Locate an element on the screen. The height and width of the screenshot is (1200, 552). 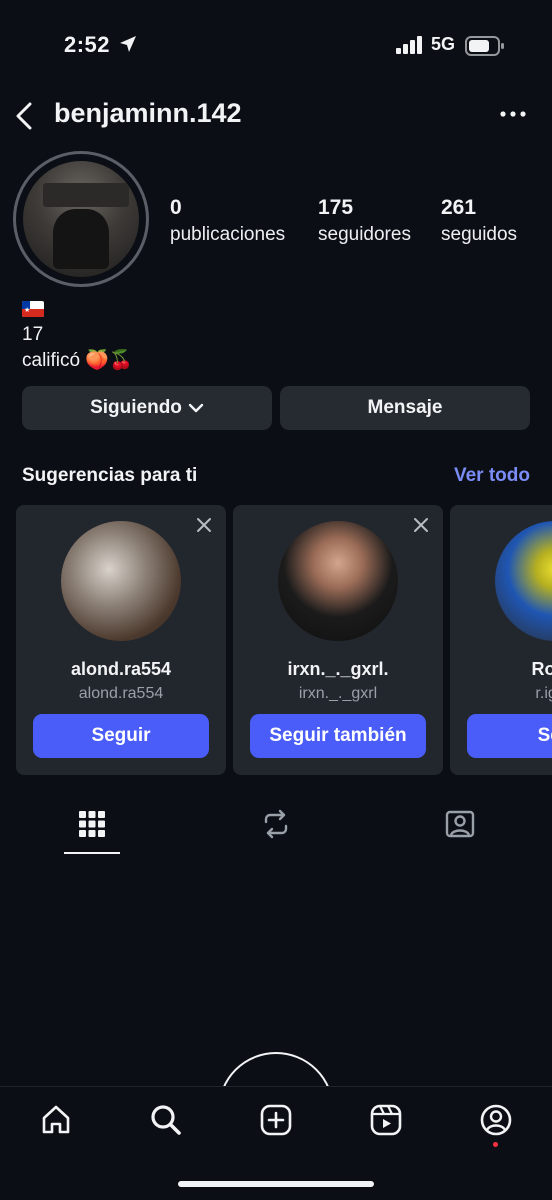
see-all-link: Ver todo is located at coordinates (492, 476).